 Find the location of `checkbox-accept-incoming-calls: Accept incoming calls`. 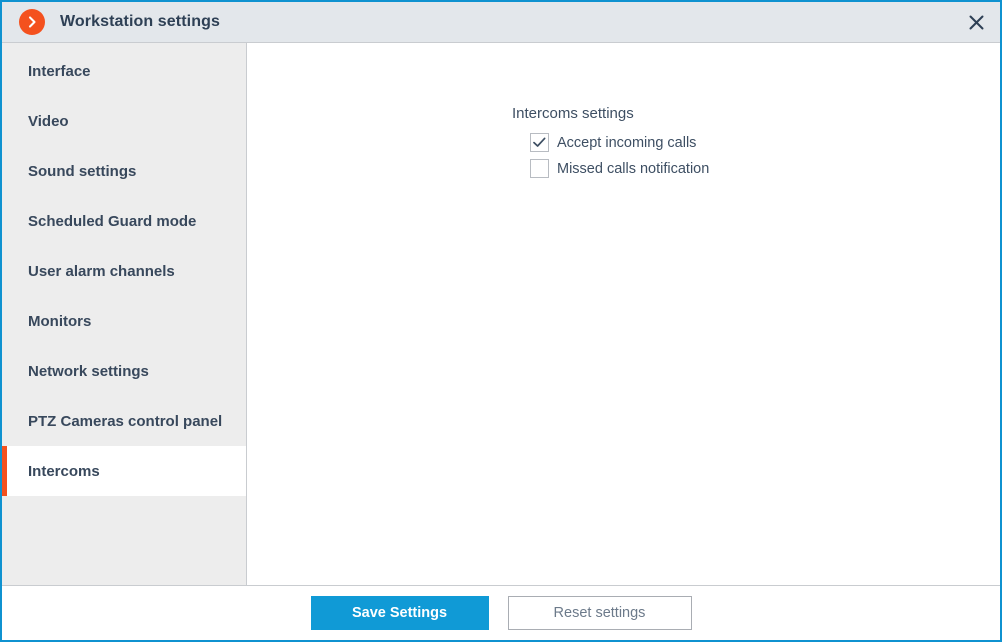

checkbox-accept-incoming-calls: Accept incoming calls is located at coordinates (765, 142).